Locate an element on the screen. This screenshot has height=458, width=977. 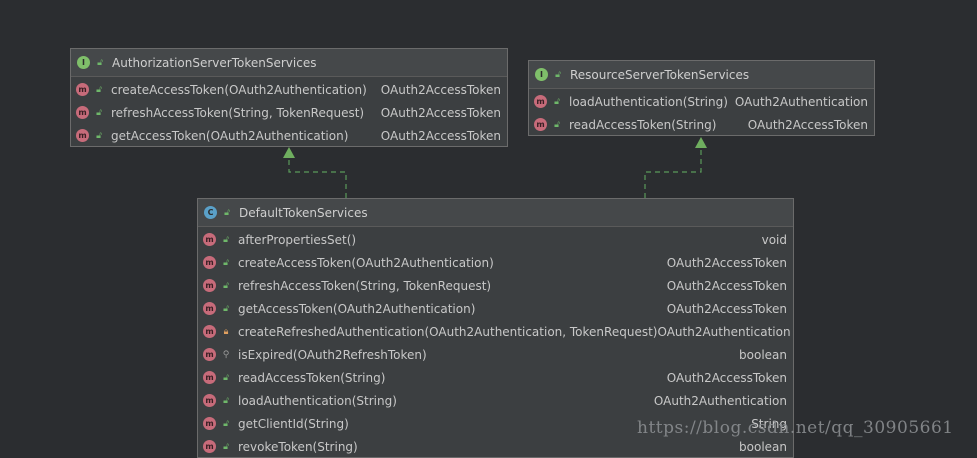
class-icon: C is located at coordinates (210, 212).